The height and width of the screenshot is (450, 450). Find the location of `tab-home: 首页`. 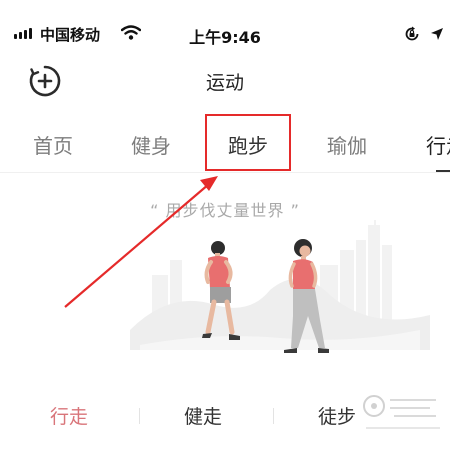

tab-home: 首页 is located at coordinates (53, 144).